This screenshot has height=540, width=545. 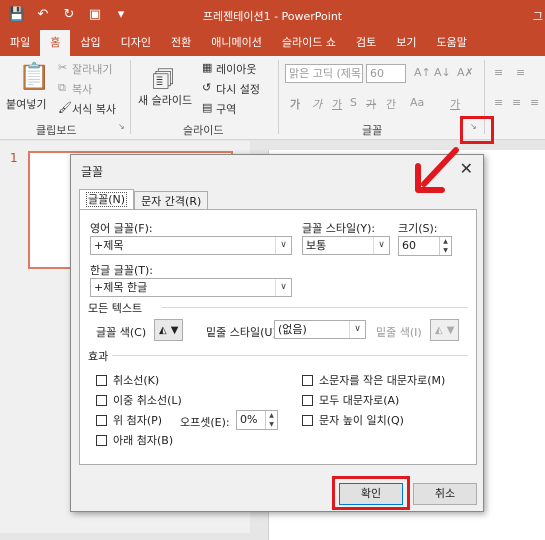 What do you see at coordinates (520, 72) in the screenshot?
I see `numbering-icon: ≡` at bounding box center [520, 72].